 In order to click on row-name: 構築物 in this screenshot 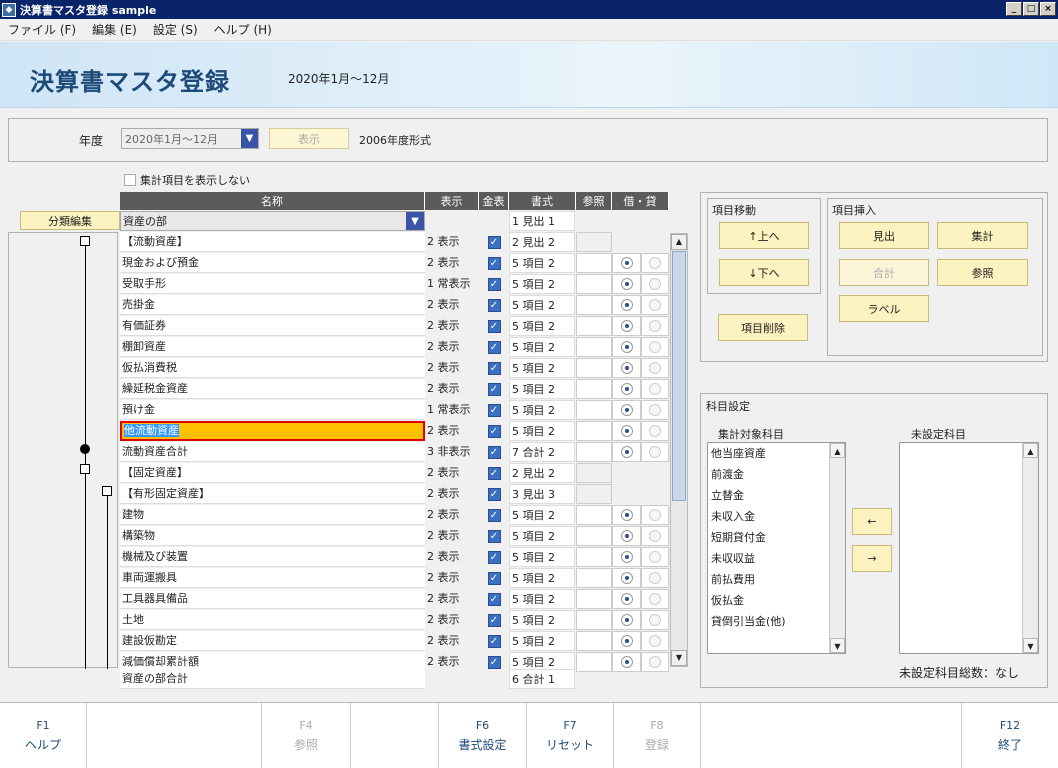, I will do `click(272, 536)`.